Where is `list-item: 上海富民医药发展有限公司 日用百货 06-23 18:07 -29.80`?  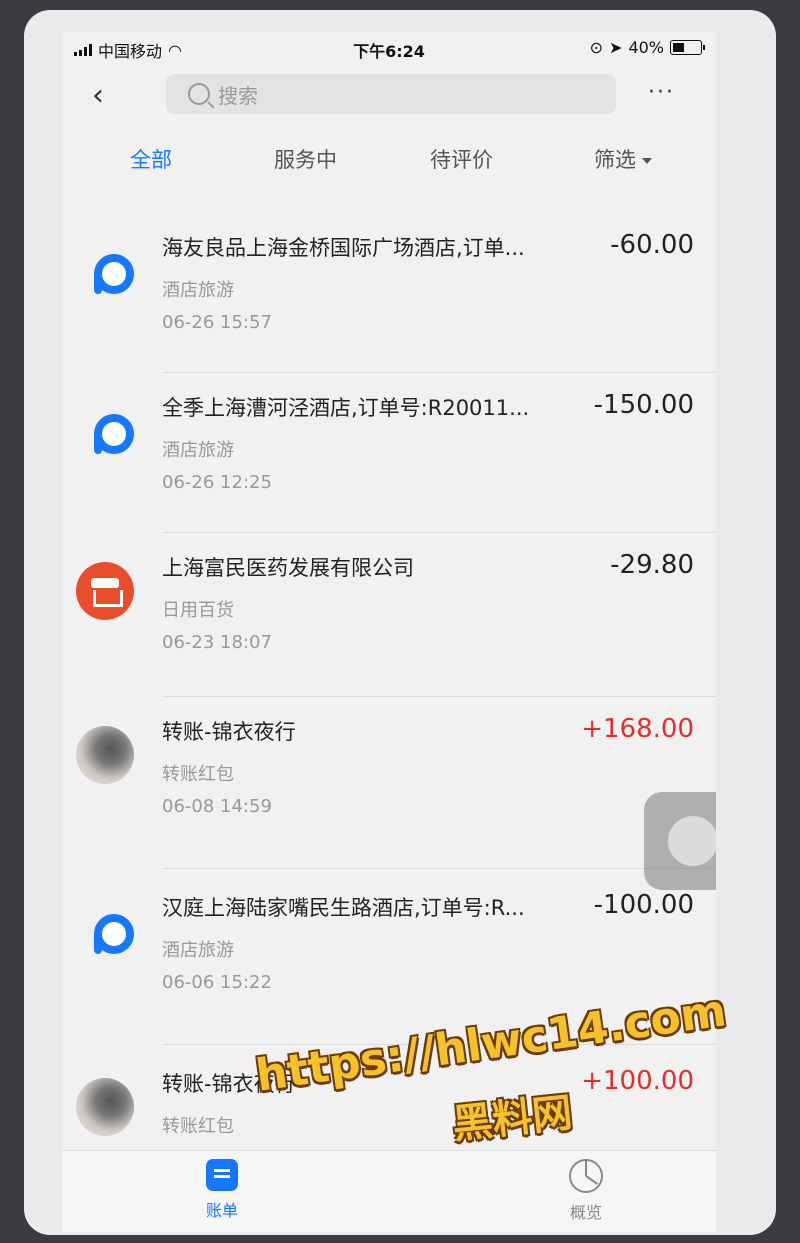
list-item: 上海富民医药发展有限公司 日用百货 06-23 18:07 -29.80 is located at coordinates (389, 612).